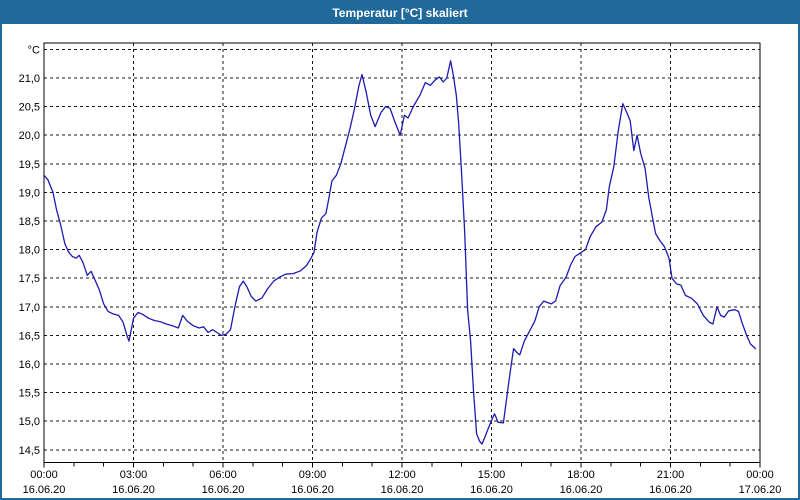 The height and width of the screenshot is (500, 800). I want to click on y-tick-label: 18,0, so click(29, 251).